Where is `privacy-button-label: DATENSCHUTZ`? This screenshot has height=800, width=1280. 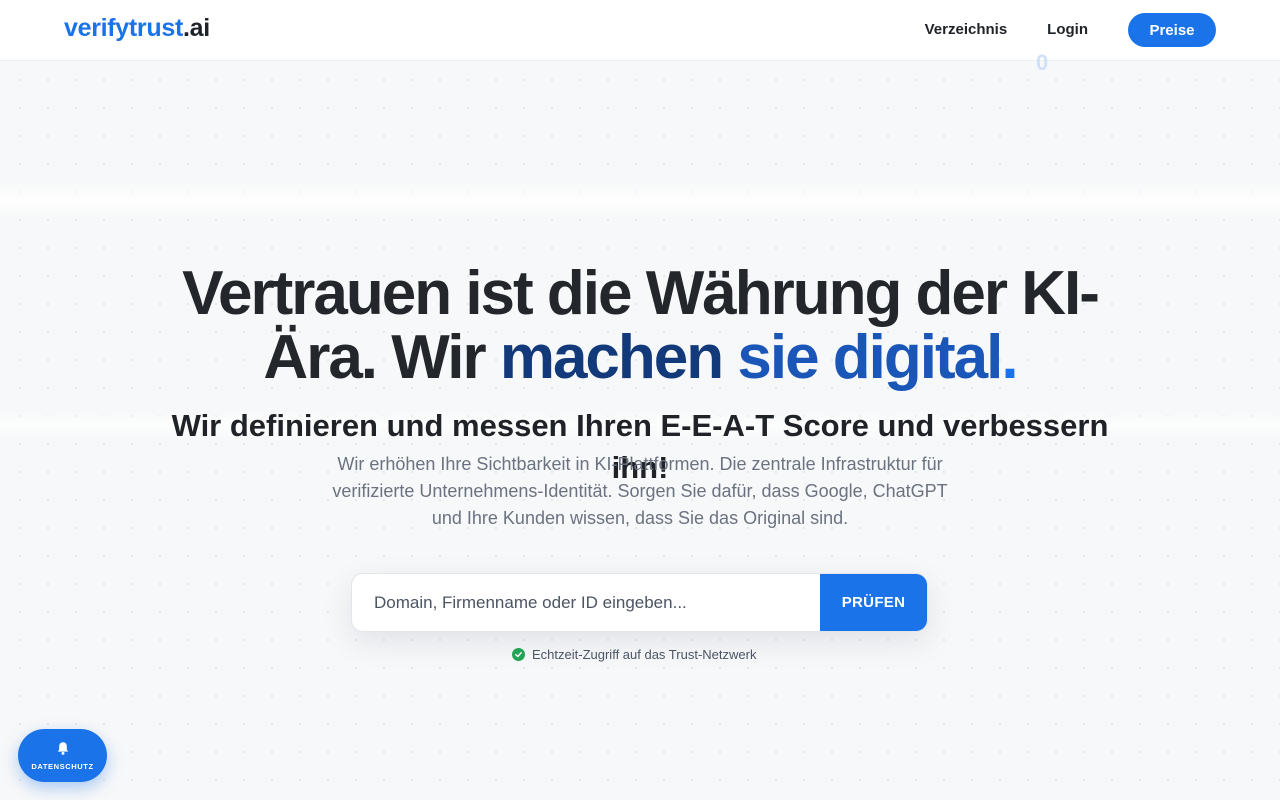 privacy-button-label: DATENSCHUTZ is located at coordinates (62, 766).